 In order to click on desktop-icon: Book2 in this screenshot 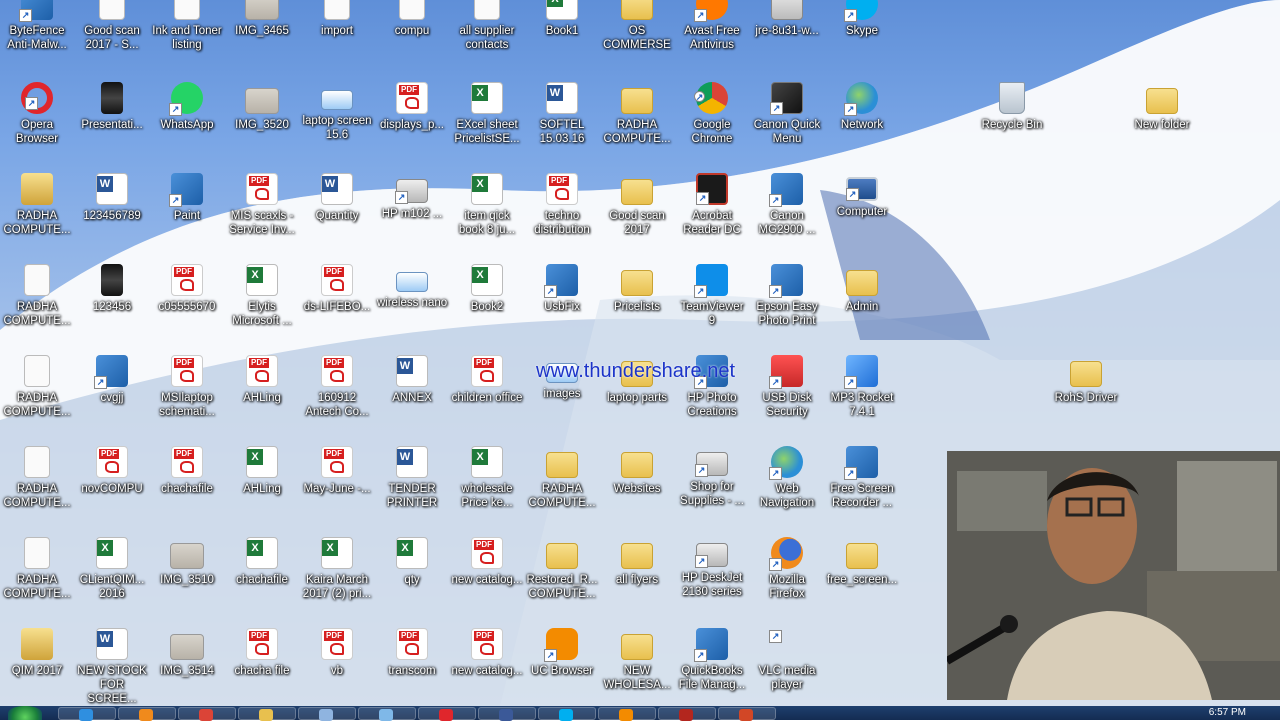, I will do `click(487, 303)`.